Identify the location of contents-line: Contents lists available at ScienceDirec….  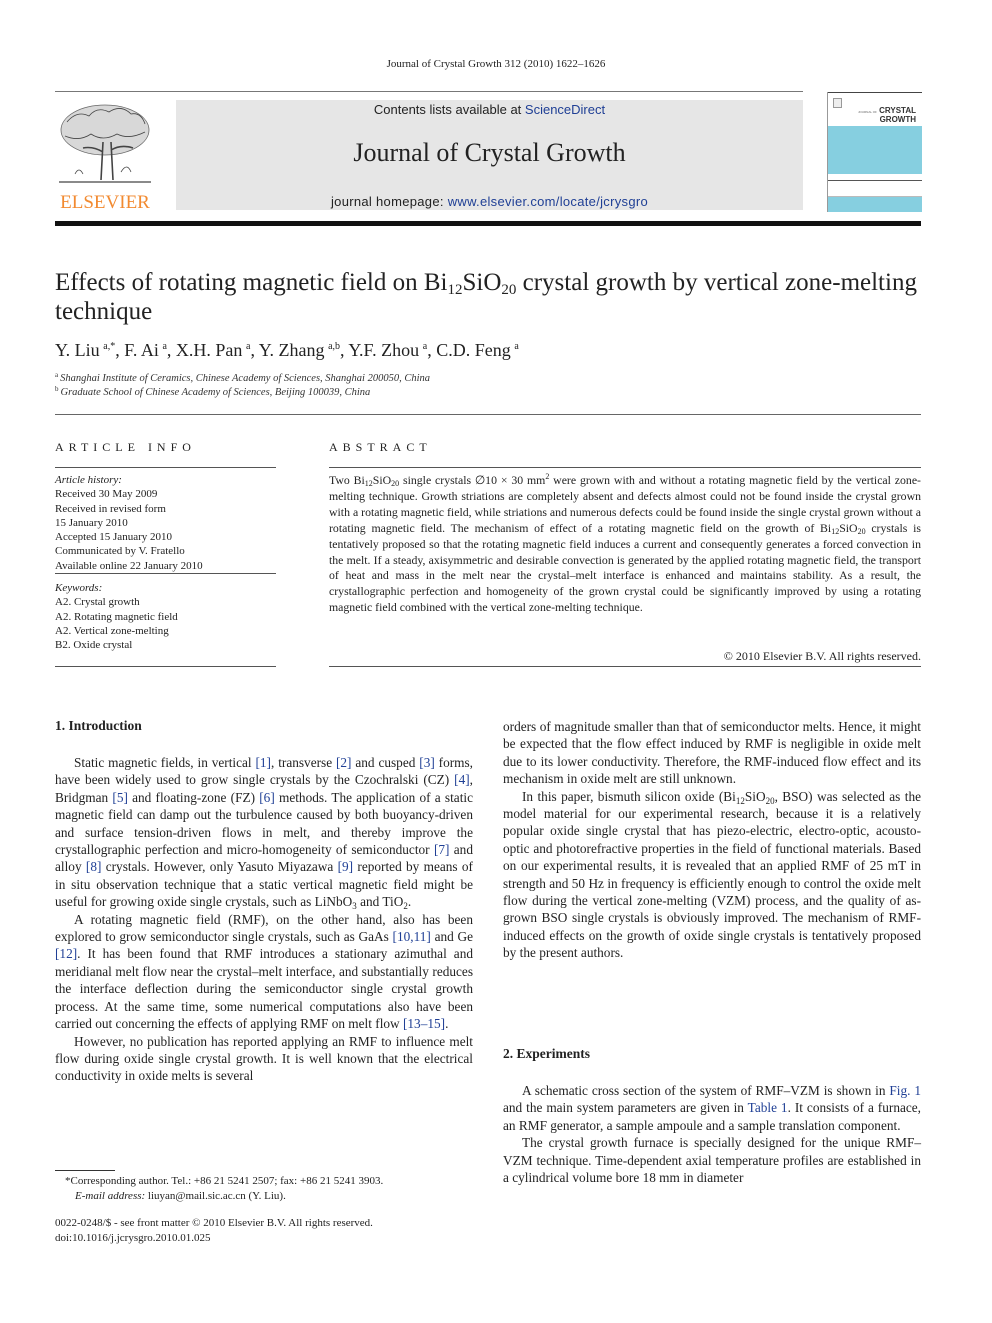
(489, 109).